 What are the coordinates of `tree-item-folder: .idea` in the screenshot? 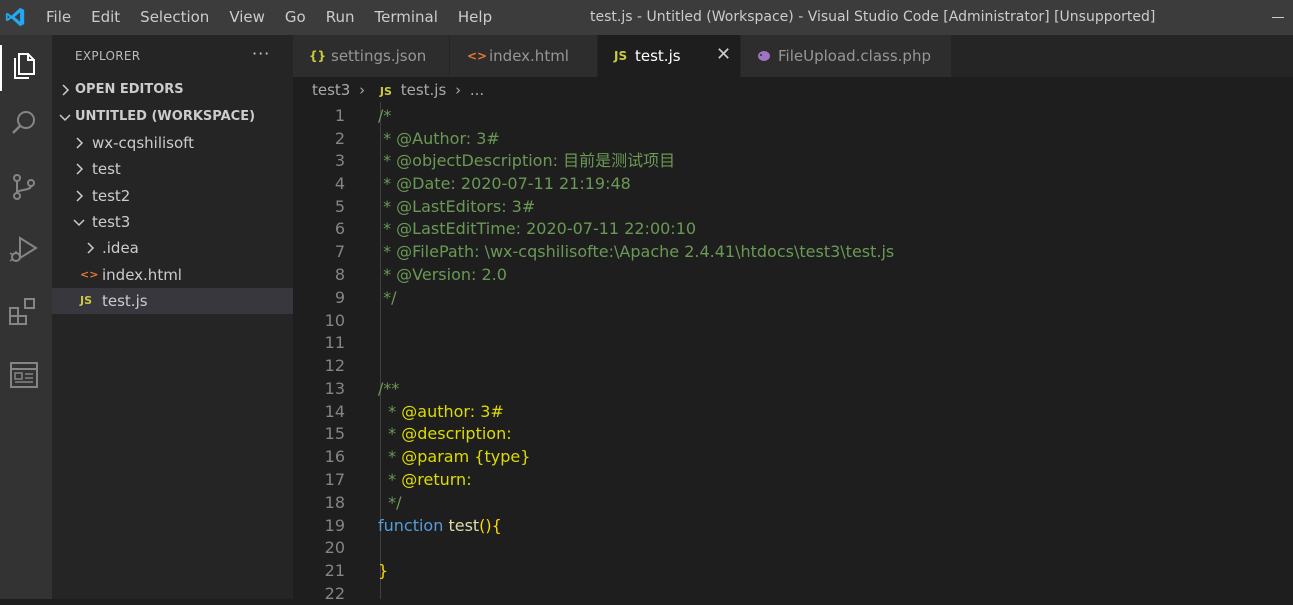 It's located at (172, 248).